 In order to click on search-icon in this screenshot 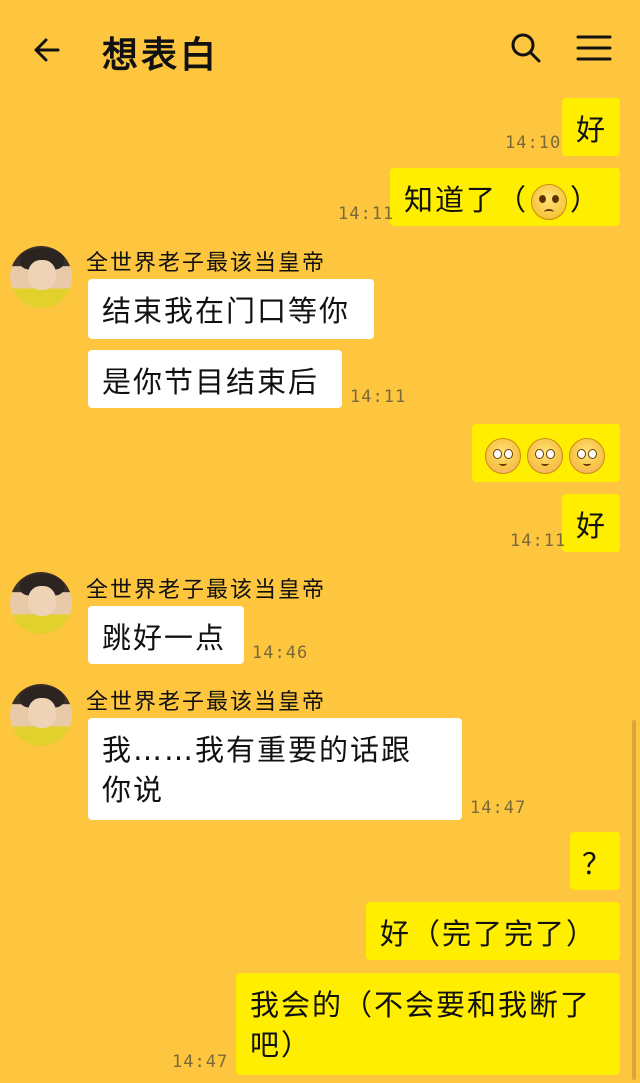, I will do `click(526, 48)`.